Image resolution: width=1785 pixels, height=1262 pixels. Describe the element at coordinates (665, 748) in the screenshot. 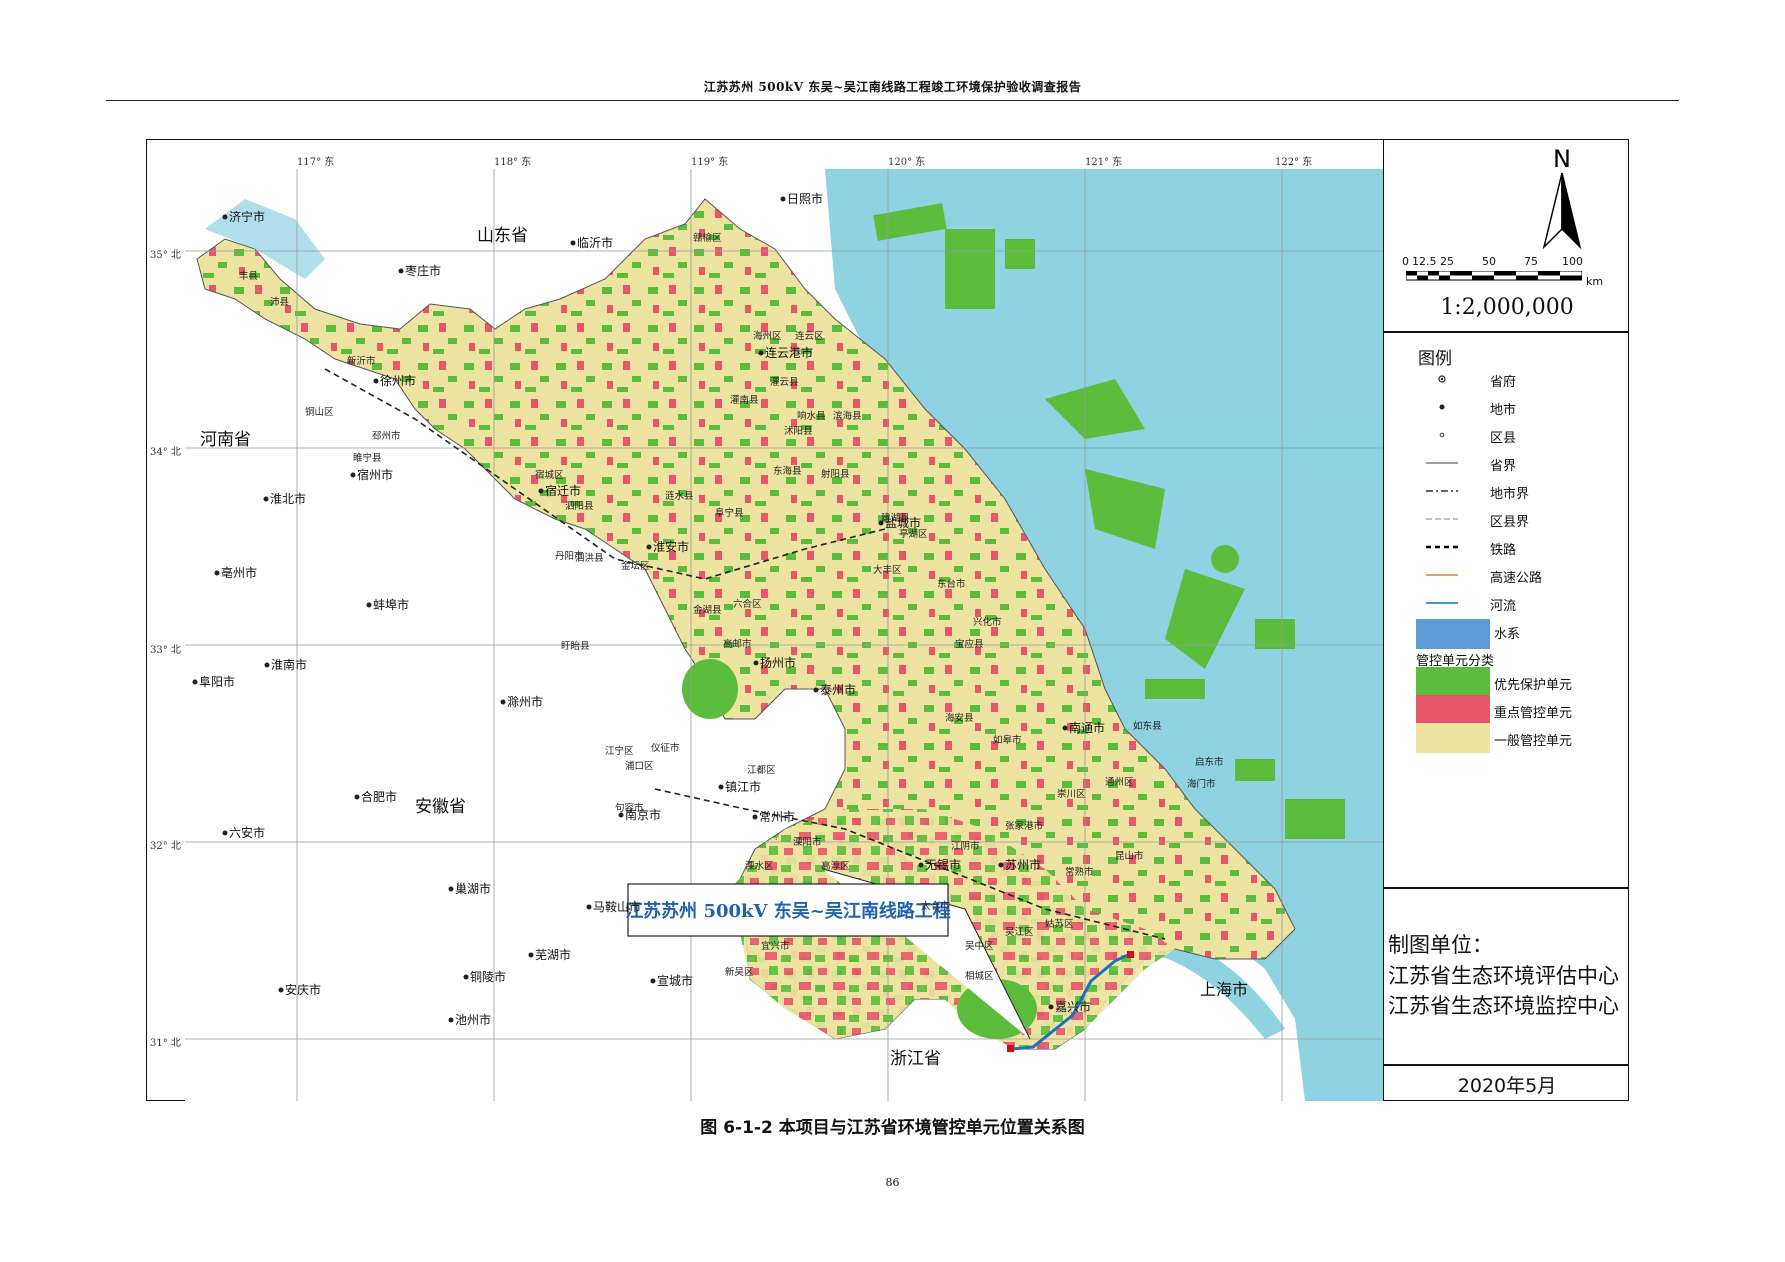

I see `district-label: 仪征市` at that location.